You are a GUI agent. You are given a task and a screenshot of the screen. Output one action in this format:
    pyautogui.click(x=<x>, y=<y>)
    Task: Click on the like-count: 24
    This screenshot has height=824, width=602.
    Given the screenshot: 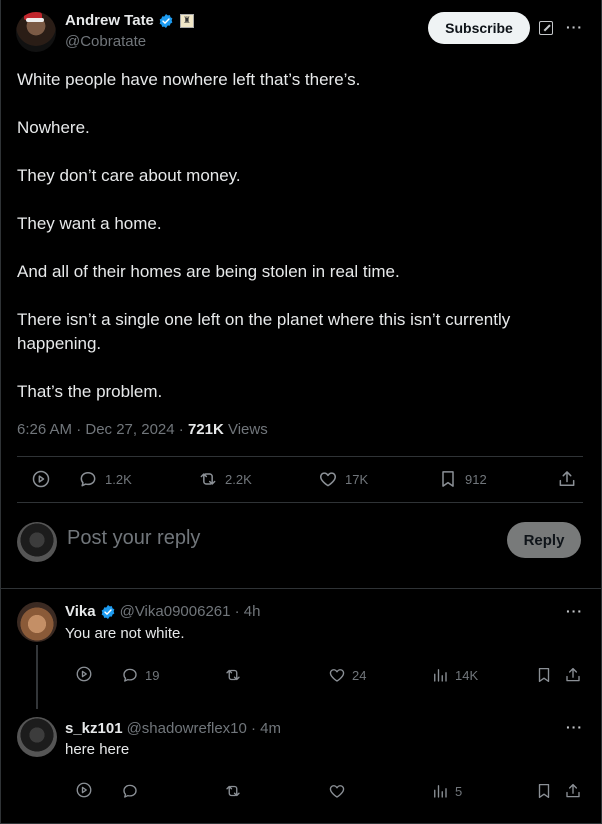 What is the action you would take?
    pyautogui.click(x=359, y=675)
    